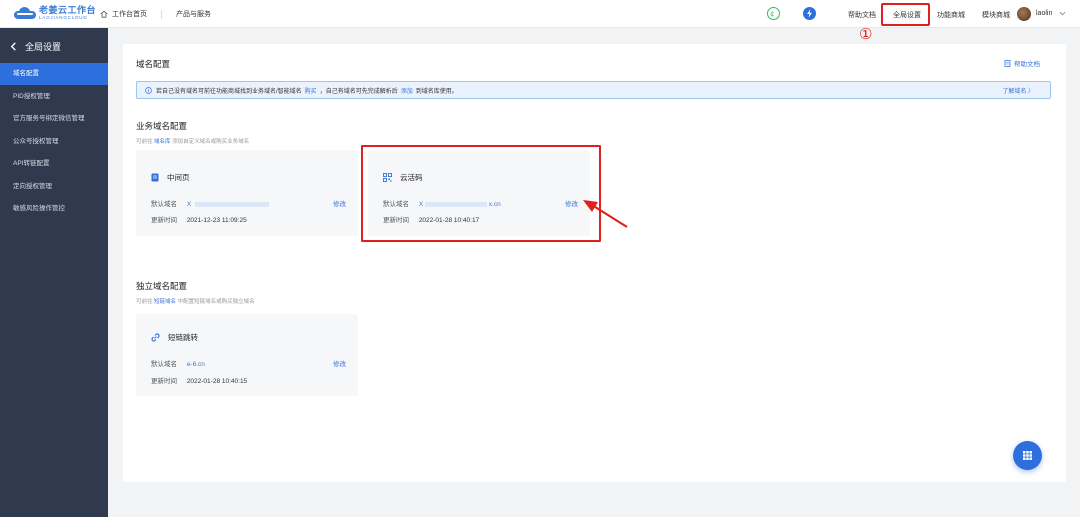 This screenshot has width=1080, height=517. I want to click on coupon-icon: ¢, so click(773, 13).